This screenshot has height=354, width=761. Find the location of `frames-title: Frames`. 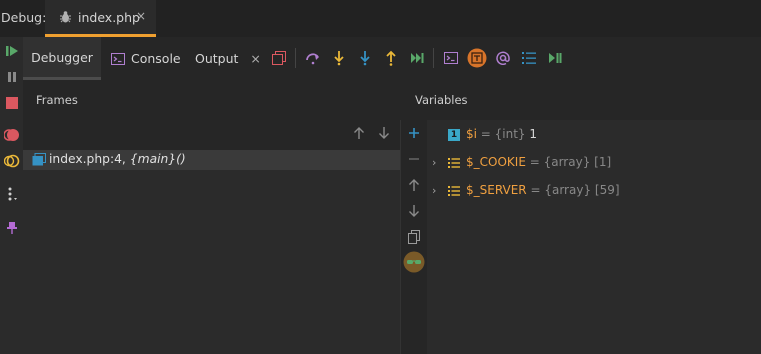

frames-title: Frames is located at coordinates (57, 100).